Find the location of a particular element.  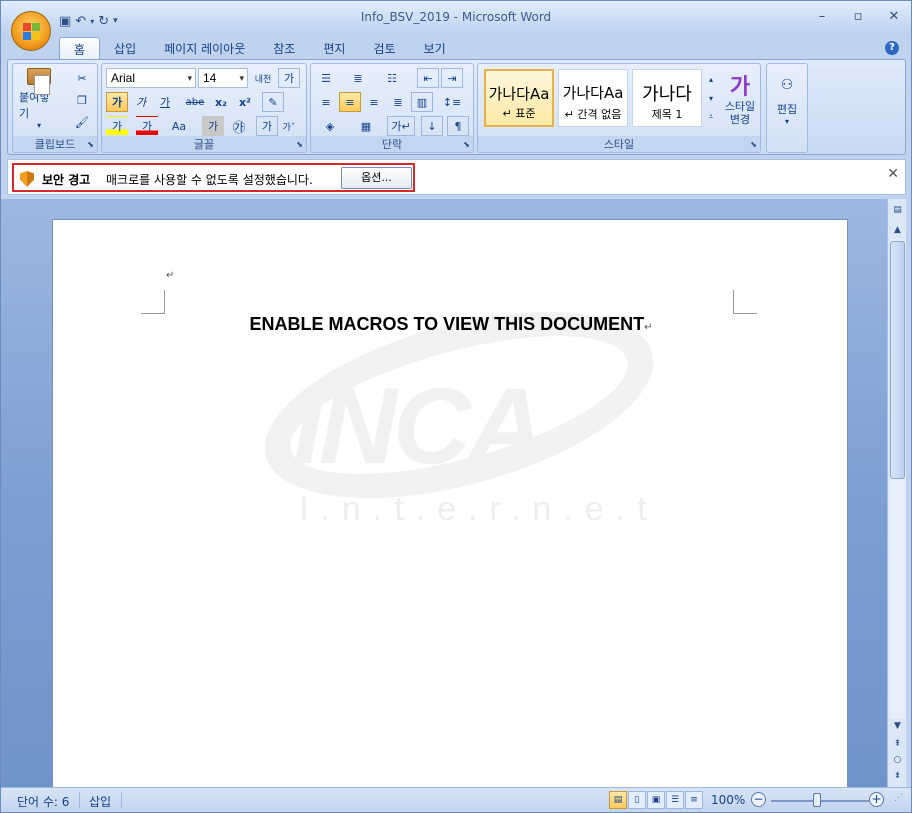

increase-indent-icon: ⇥ is located at coordinates (452, 78).